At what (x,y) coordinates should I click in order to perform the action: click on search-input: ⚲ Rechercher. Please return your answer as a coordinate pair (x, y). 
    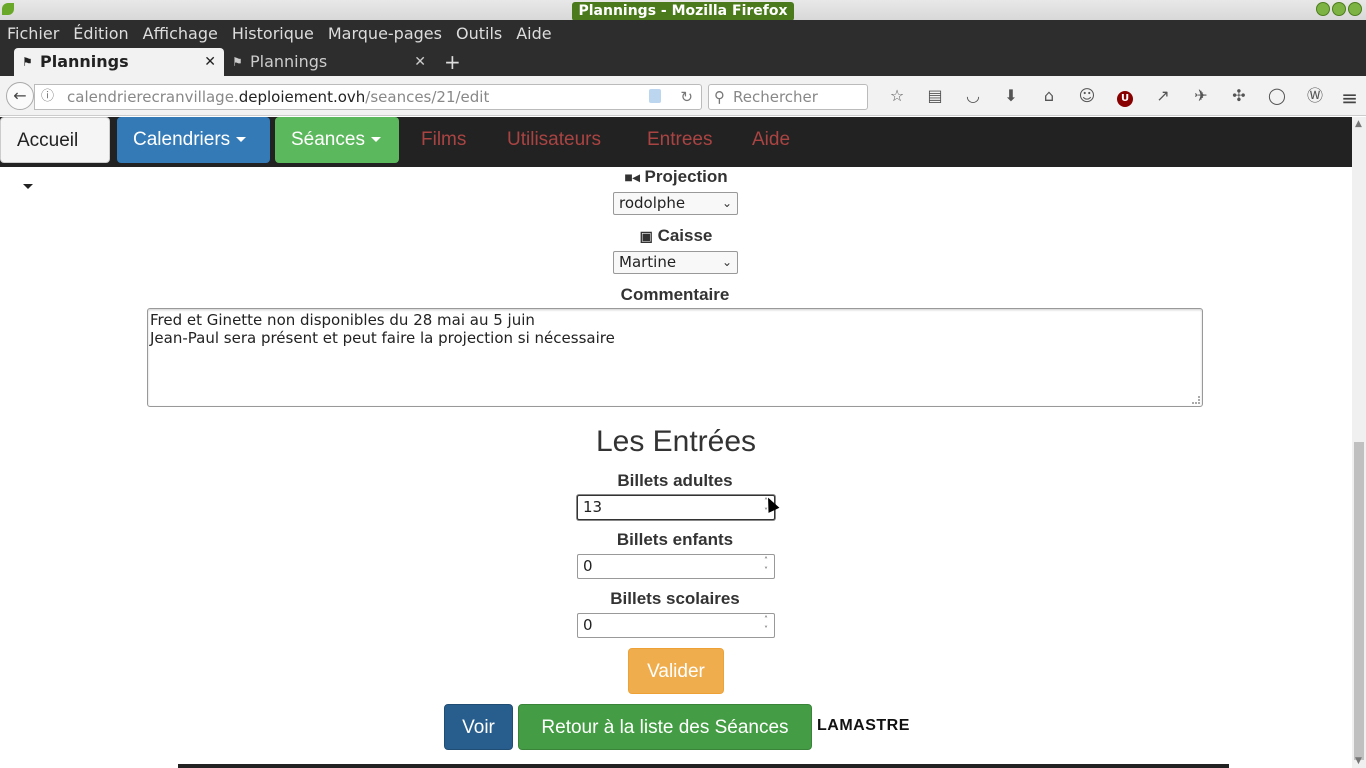
    Looking at the image, I should click on (788, 97).